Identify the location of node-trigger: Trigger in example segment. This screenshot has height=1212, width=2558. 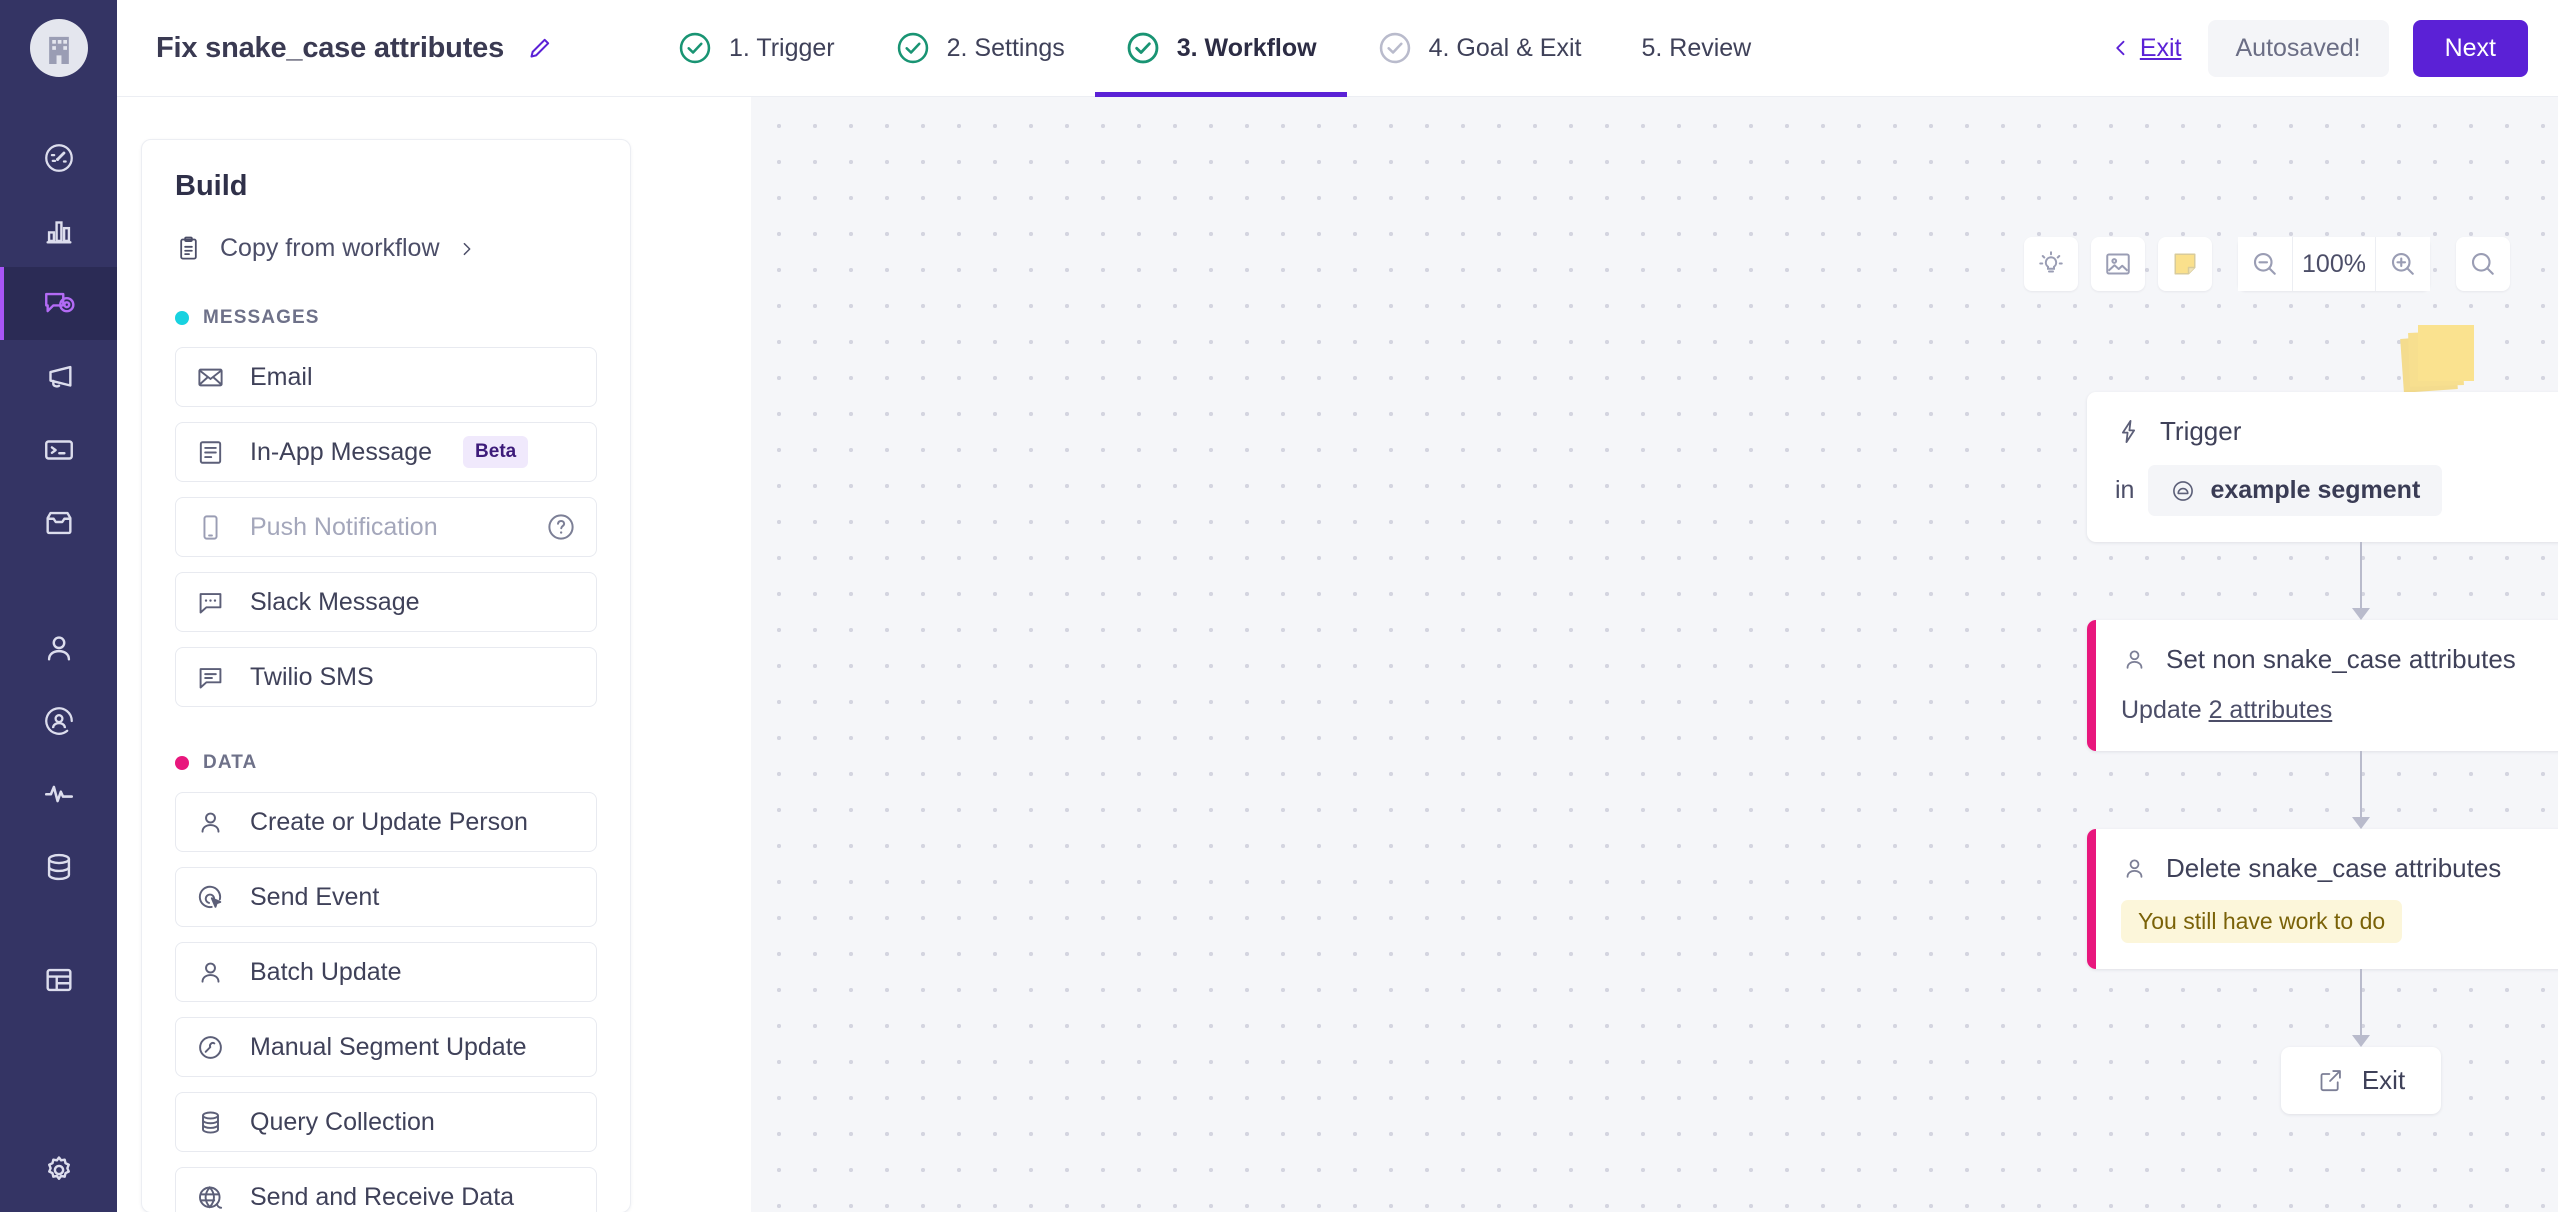
(2322, 467).